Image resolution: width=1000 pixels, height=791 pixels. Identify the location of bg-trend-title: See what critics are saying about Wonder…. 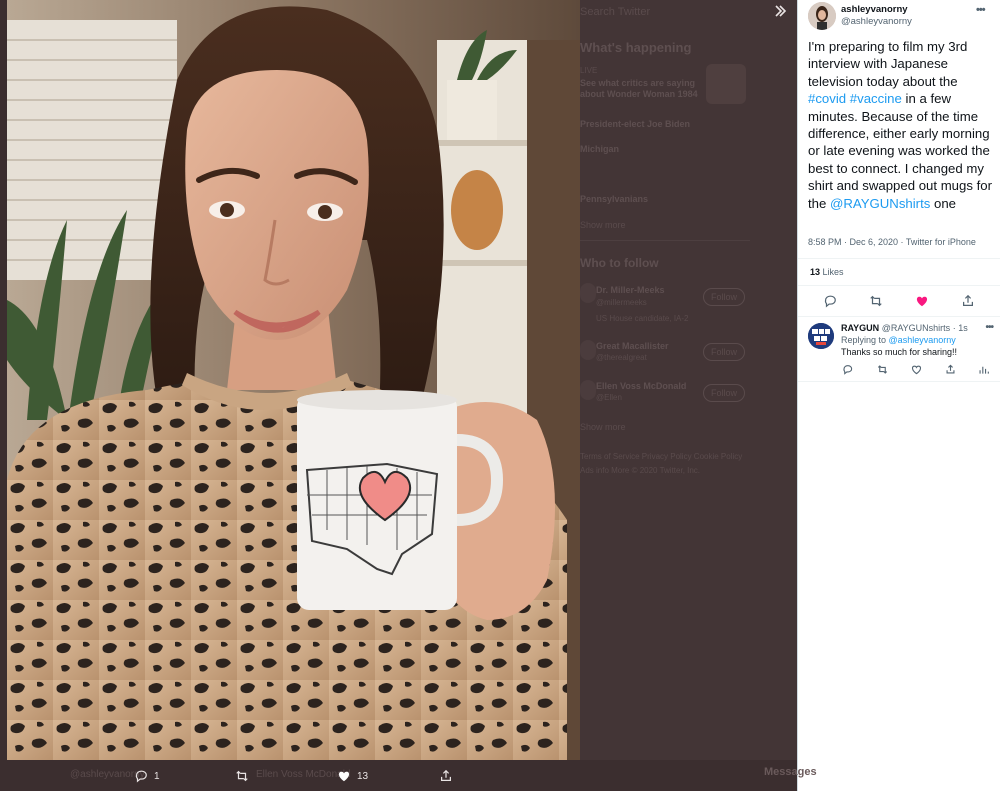
(639, 88).